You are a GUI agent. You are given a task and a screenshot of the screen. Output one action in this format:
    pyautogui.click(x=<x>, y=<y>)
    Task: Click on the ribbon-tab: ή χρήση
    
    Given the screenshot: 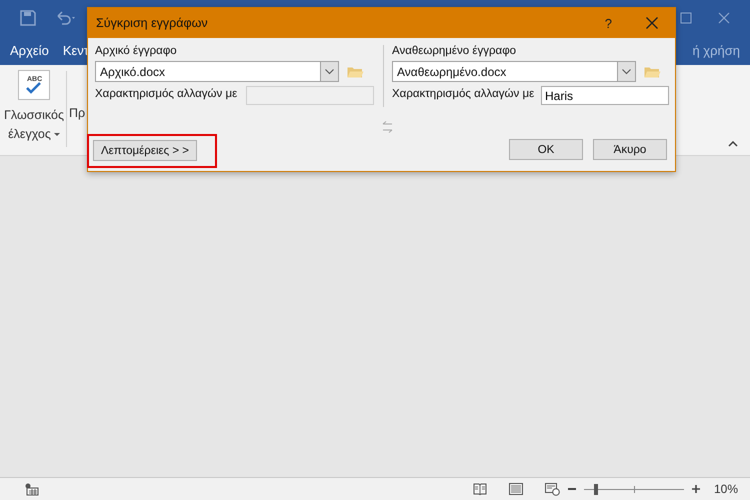 What is the action you would take?
    pyautogui.click(x=716, y=50)
    